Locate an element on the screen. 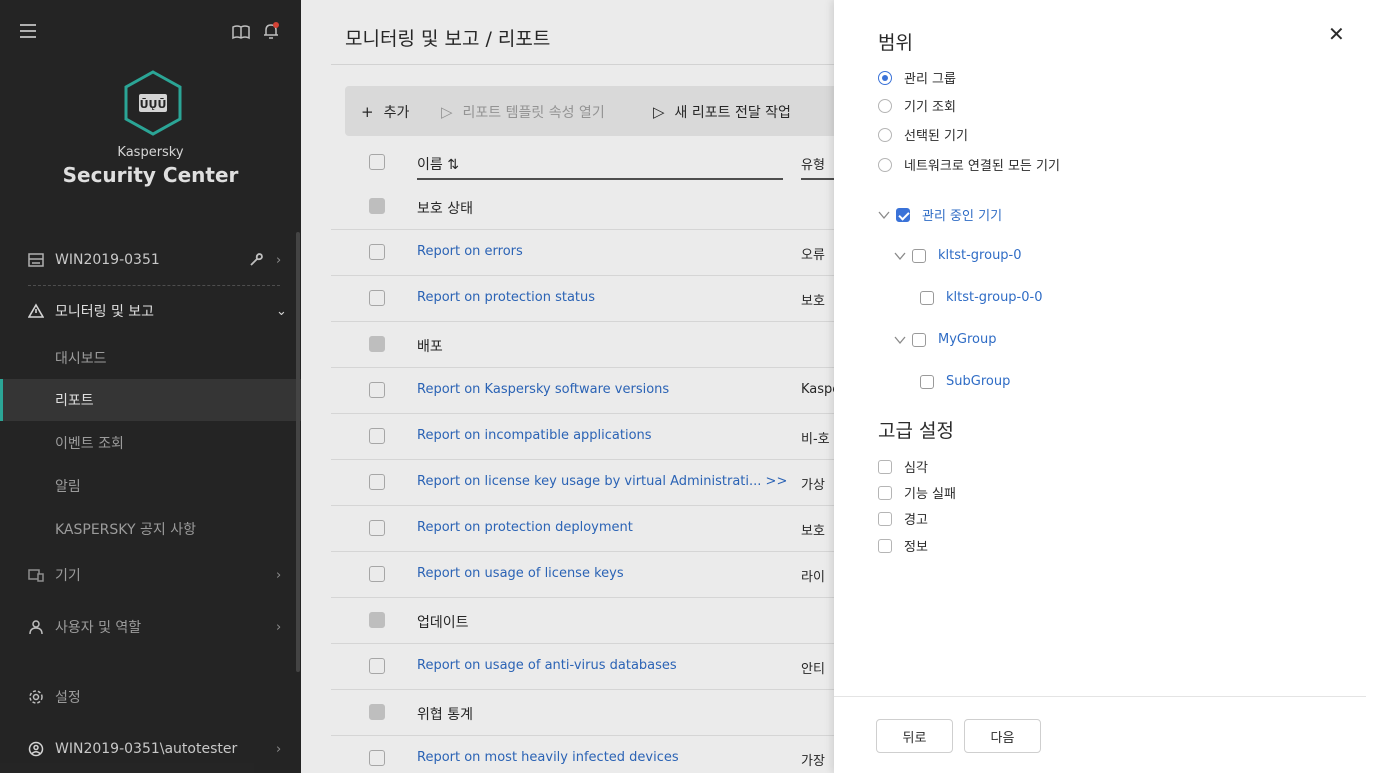 The width and height of the screenshot is (1375, 773). tree-node-kltst-group-0-0: kltst-group-0-0 is located at coordinates (981, 297).